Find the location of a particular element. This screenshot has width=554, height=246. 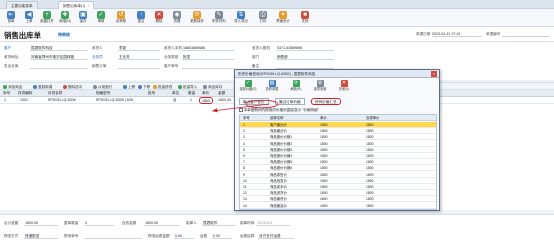

submit-button: ↑ 提交 is located at coordinates (141, 18).